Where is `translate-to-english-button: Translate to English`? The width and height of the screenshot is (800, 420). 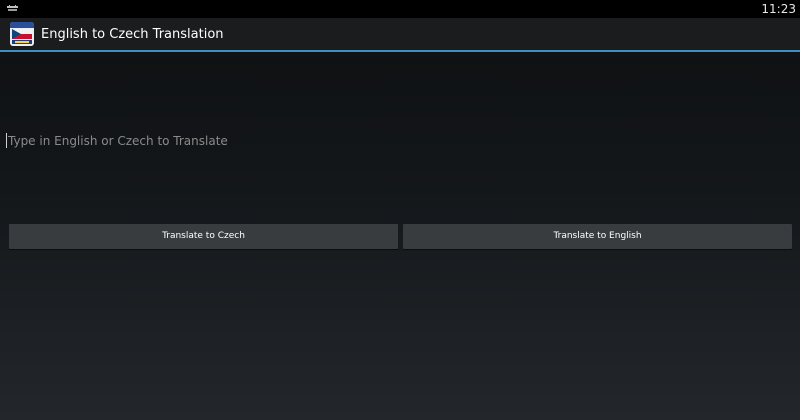 translate-to-english-button: Translate to English is located at coordinates (597, 236).